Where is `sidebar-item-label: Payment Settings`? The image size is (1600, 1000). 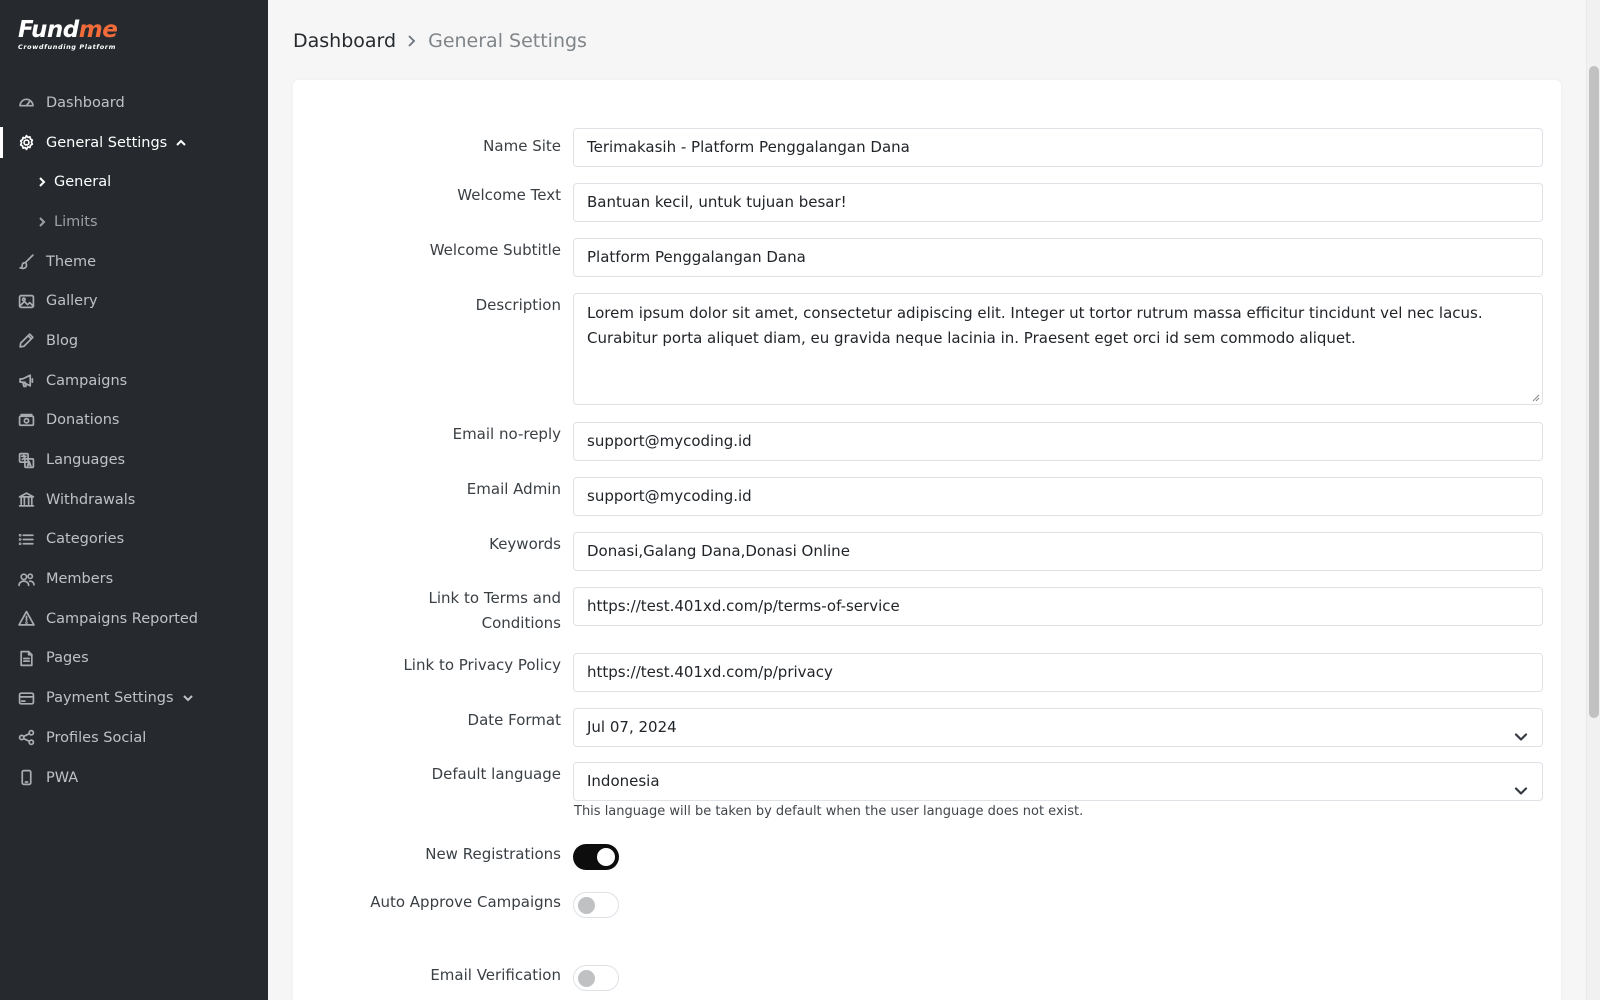
sidebar-item-label: Payment Settings is located at coordinates (110, 698).